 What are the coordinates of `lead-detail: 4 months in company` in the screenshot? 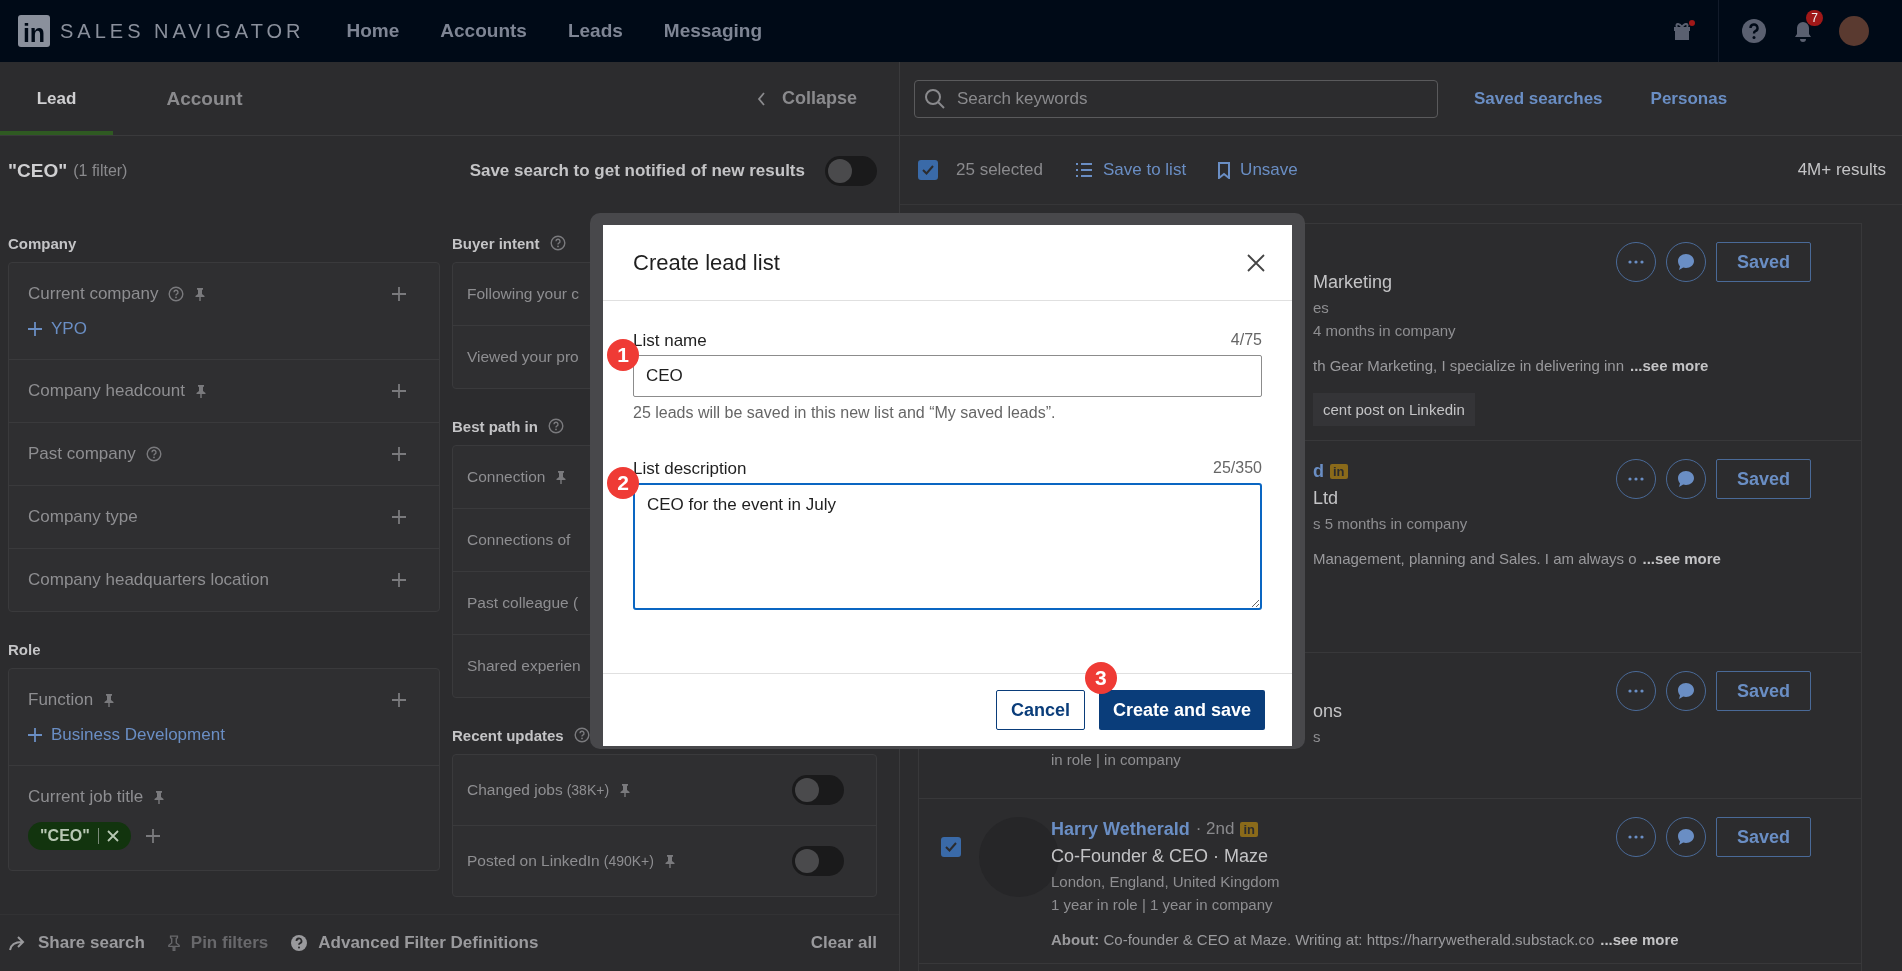 It's located at (1384, 330).